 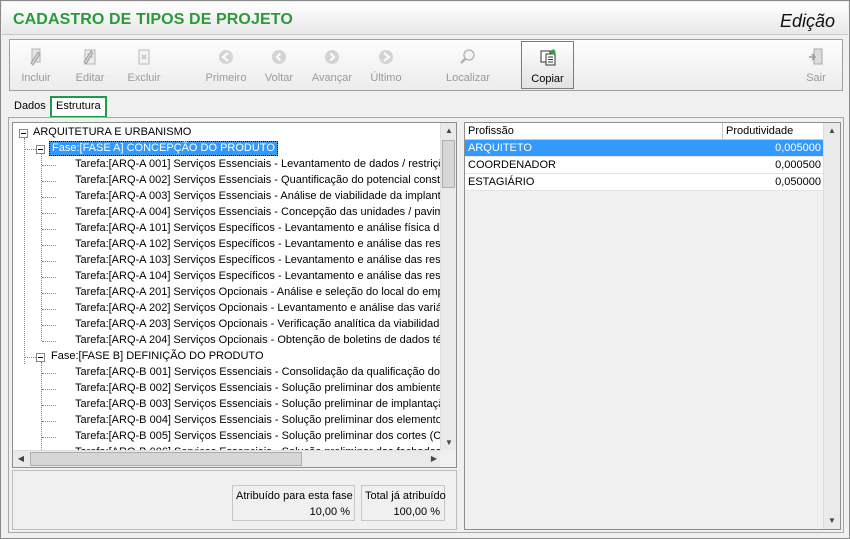 I want to click on grid-header: Profissão Produtividade, so click(x=644, y=131).